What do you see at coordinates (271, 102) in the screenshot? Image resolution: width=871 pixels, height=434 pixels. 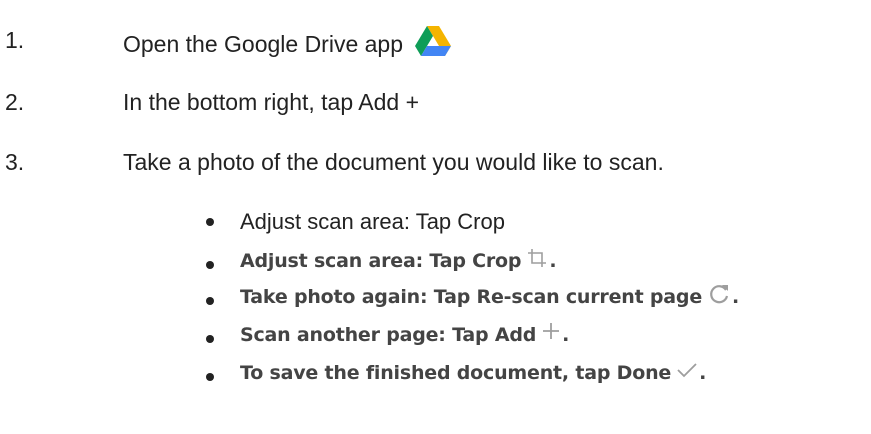 I see `step-text: In the bottom right, tap Add +` at bounding box center [271, 102].